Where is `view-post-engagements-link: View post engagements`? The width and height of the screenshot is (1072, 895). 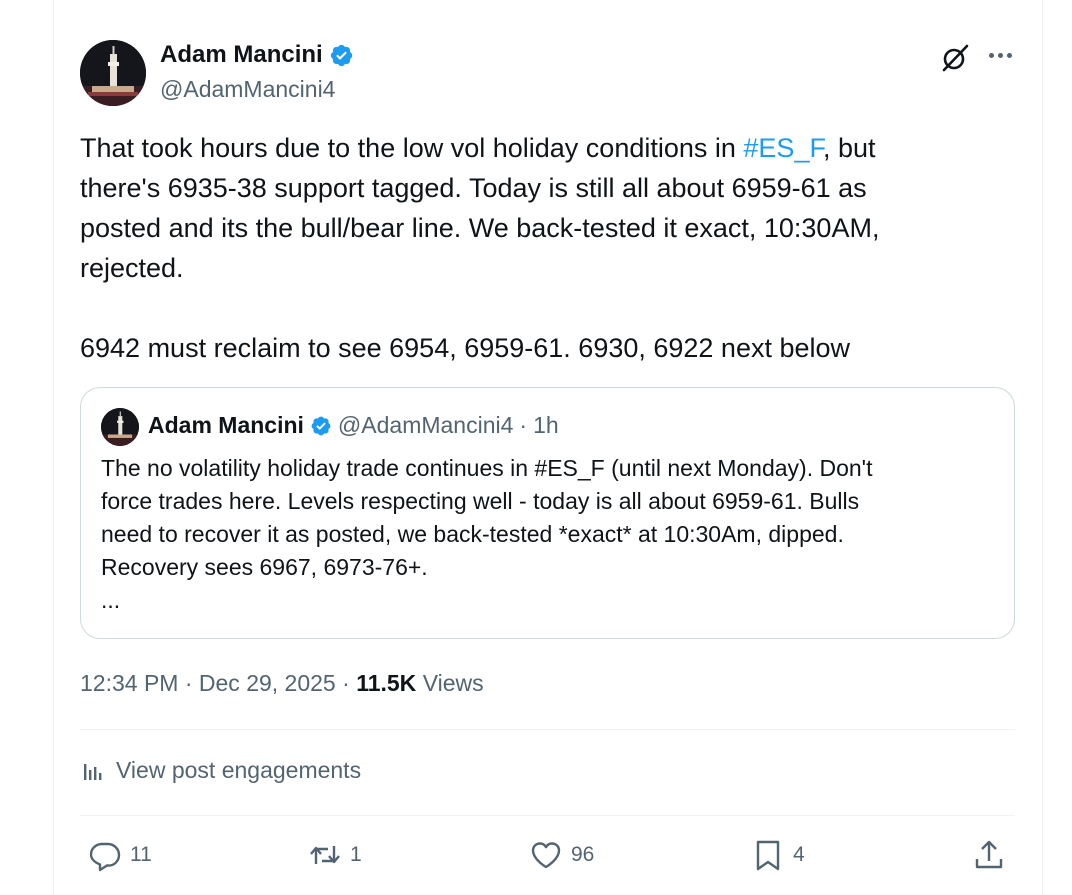 view-post-engagements-link: View post engagements is located at coordinates (220, 770).